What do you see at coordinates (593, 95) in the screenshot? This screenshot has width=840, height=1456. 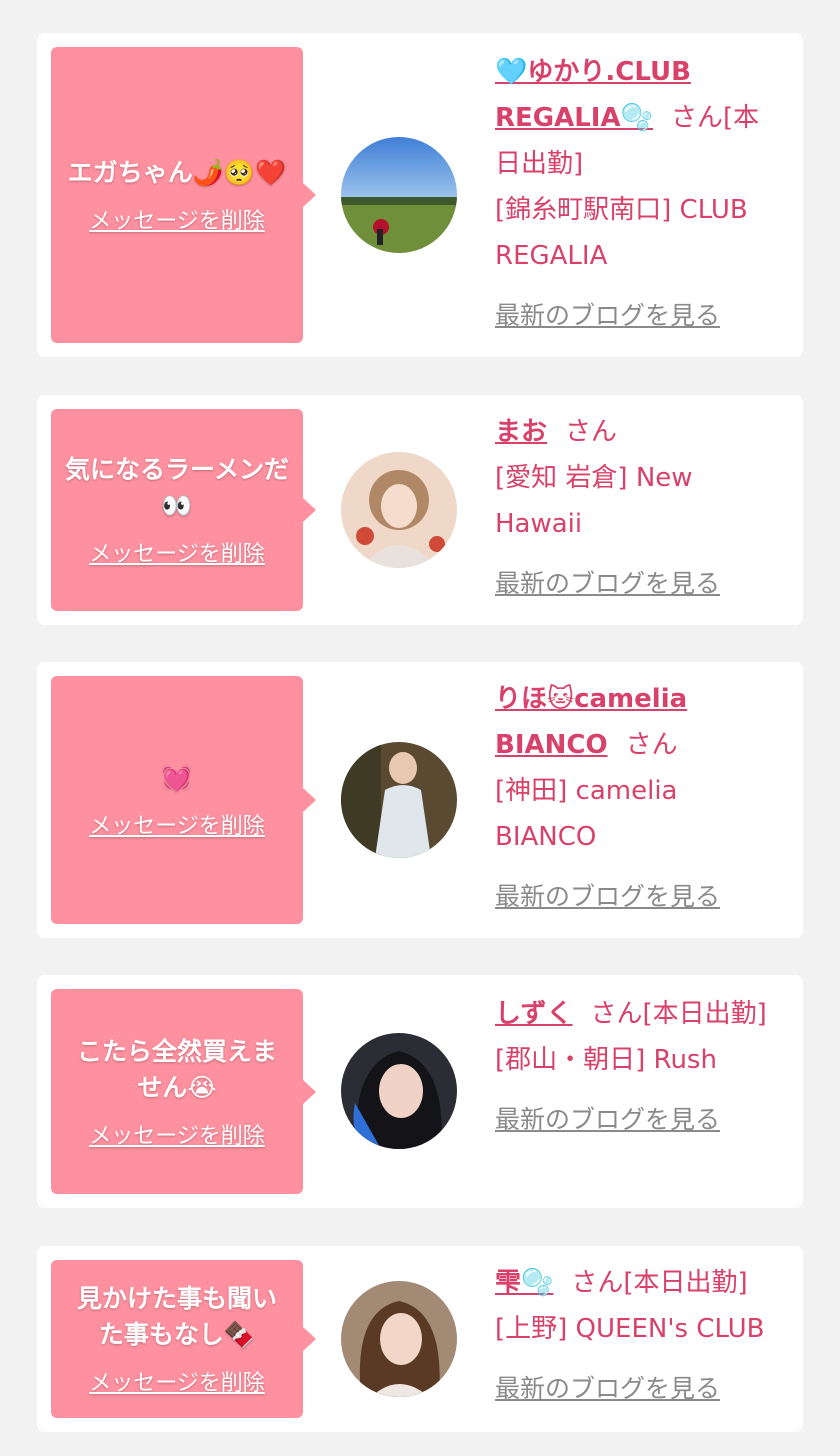 I see `sender-name-link: 🩵ゆかり.CLUB REGALIA🫧` at bounding box center [593, 95].